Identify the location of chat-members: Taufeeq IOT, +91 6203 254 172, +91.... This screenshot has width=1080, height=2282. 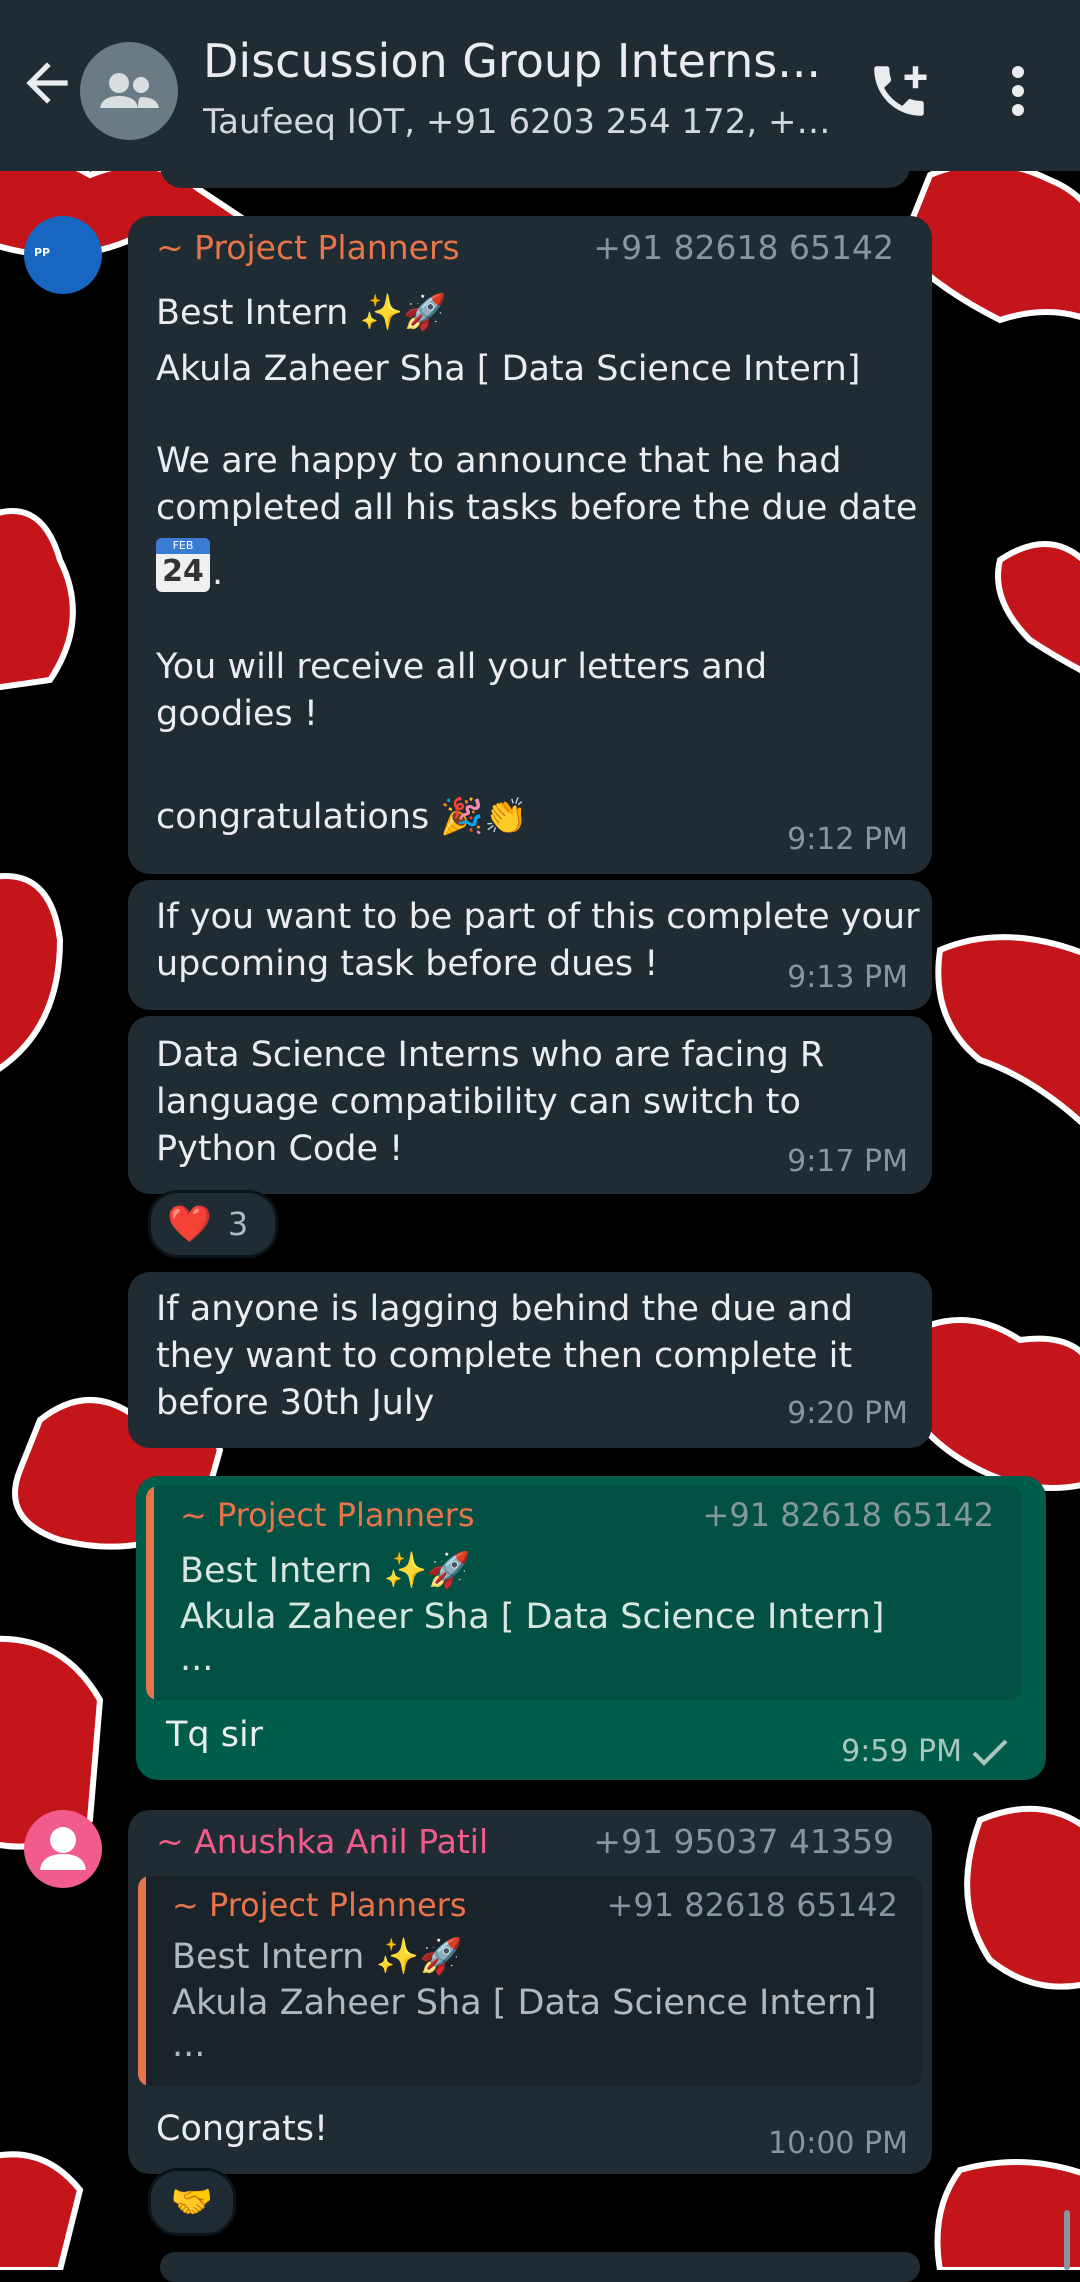
(518, 122).